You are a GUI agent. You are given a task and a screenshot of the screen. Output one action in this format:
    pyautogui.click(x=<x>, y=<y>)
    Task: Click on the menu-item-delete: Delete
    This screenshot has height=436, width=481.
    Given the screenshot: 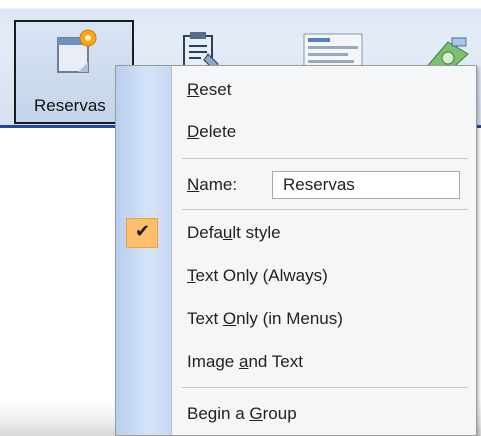 What is the action you would take?
    pyautogui.click(x=322, y=132)
    